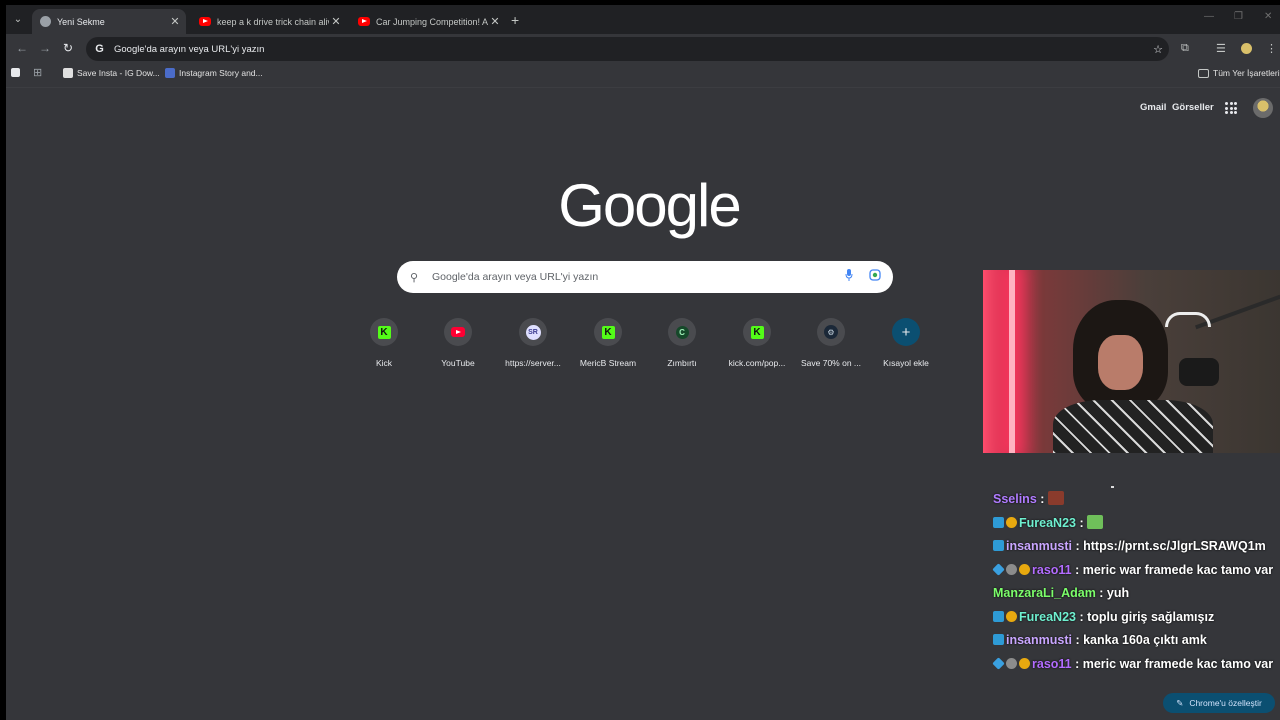 Image resolution: width=1280 pixels, height=720 pixels. What do you see at coordinates (15, 72) in the screenshot?
I see `bookmark-folder-icon` at bounding box center [15, 72].